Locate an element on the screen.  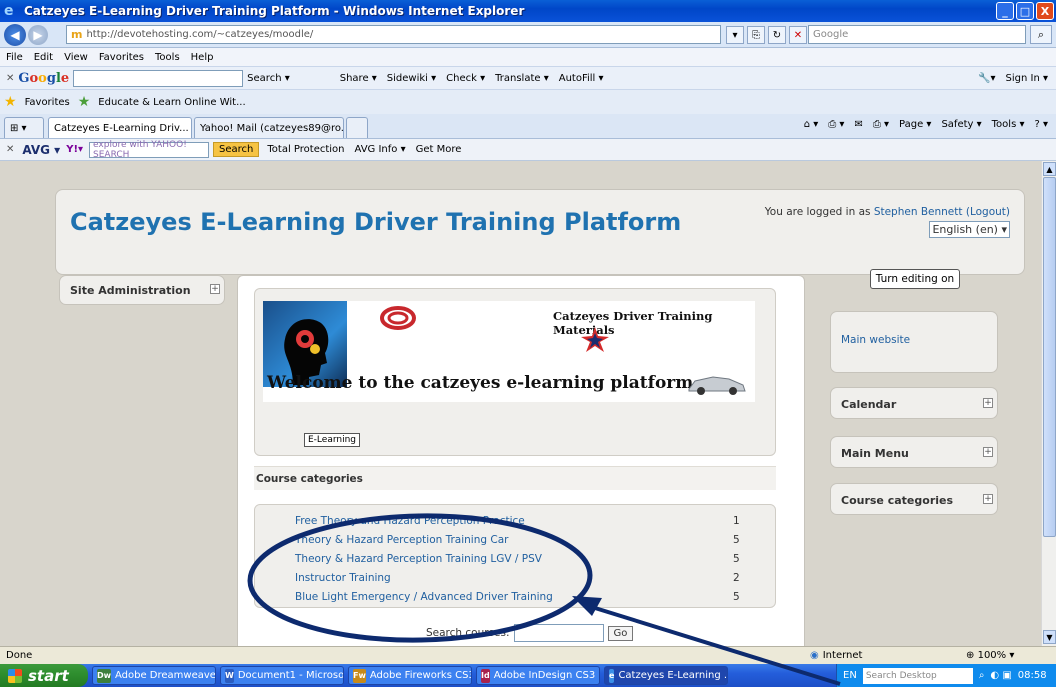
google-sidewiki-button: Sidewiki ▾ is located at coordinates (411, 78).